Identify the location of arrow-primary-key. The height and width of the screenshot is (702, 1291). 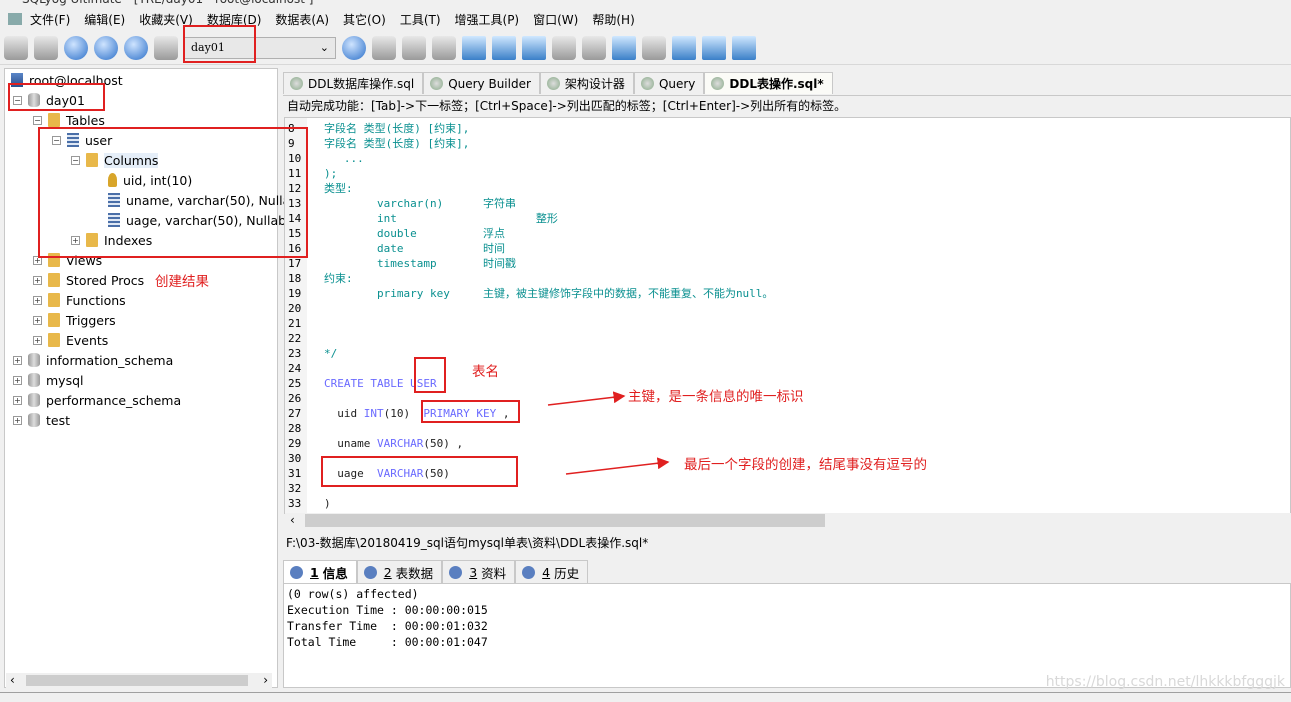
(586, 398).